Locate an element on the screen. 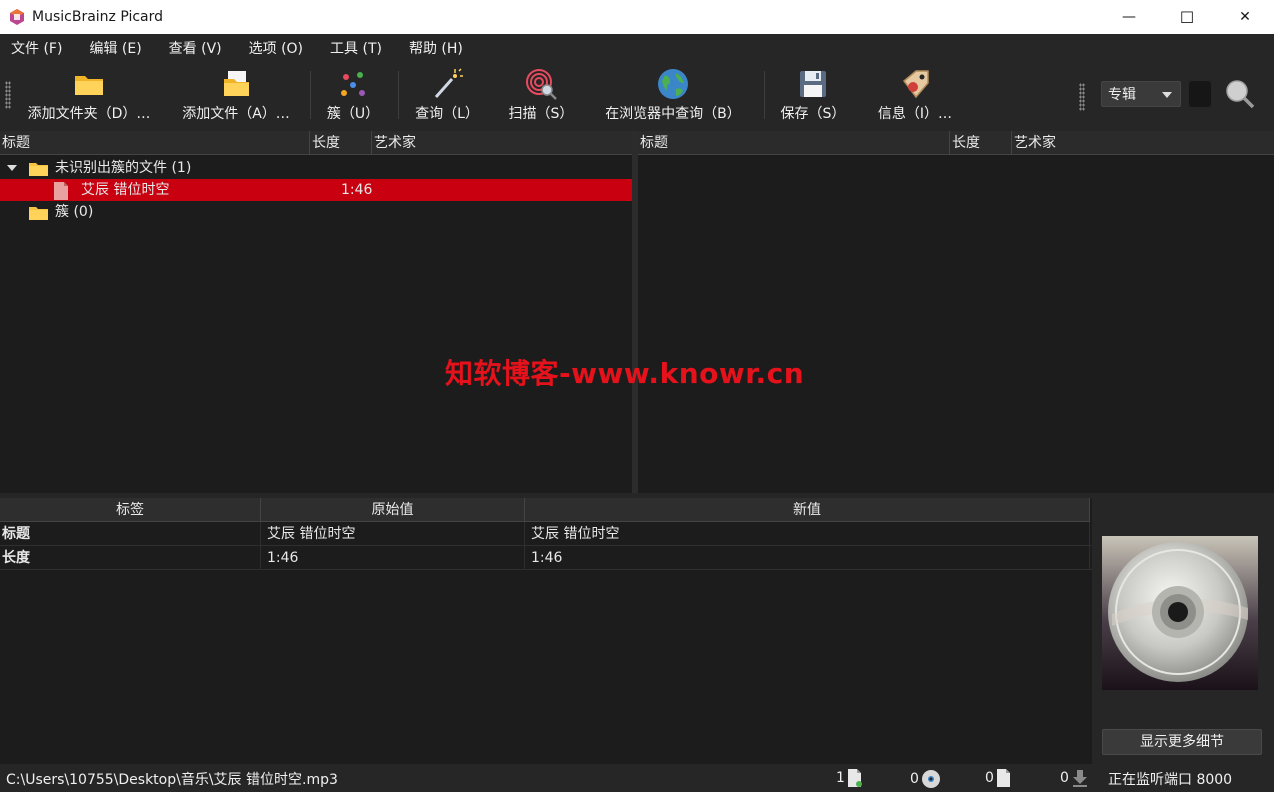 The image size is (1274, 792). add-files-icon is located at coordinates (236, 84).